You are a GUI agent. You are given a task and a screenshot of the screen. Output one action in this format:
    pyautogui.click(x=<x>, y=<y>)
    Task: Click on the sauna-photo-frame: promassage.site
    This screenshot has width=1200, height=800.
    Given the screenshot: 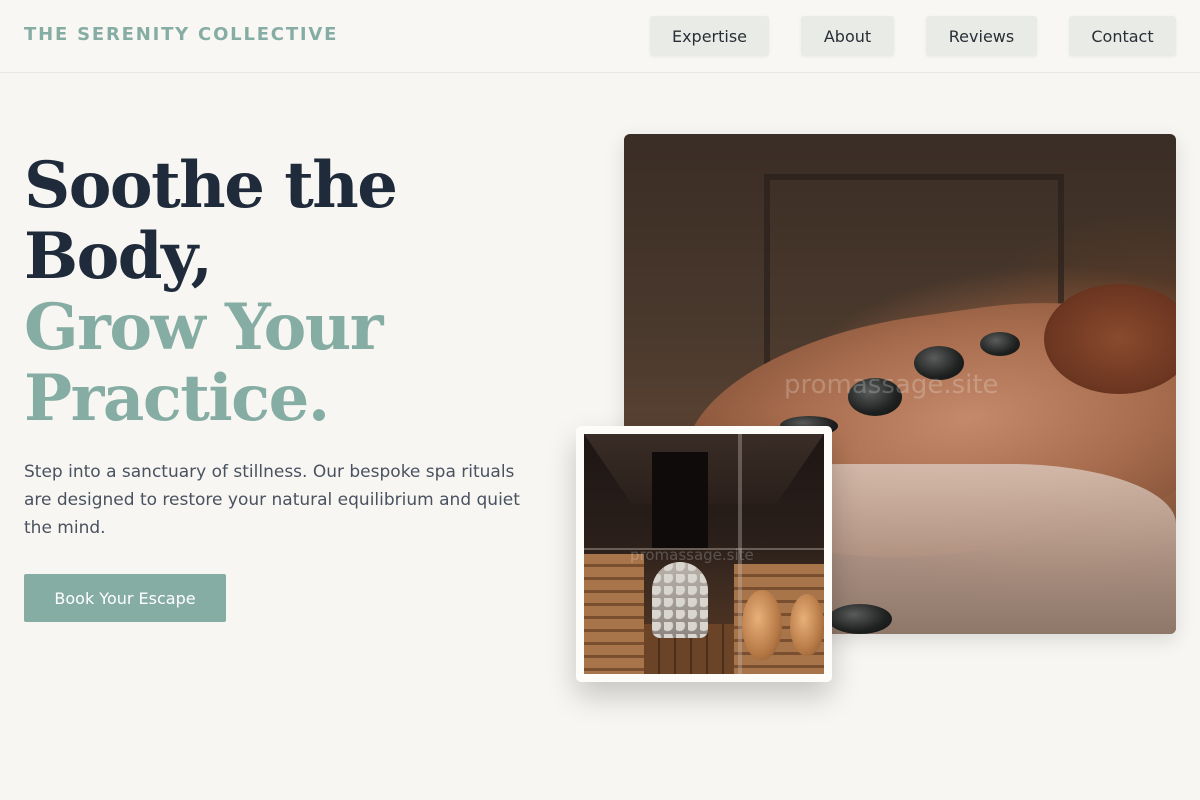 What is the action you would take?
    pyautogui.click(x=704, y=554)
    